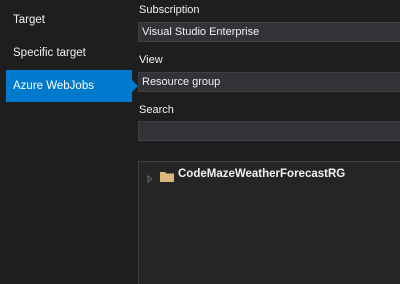 This screenshot has width=400, height=284. Describe the element at coordinates (262, 174) in the screenshot. I see `tree-node-label: CodeMazeWeatherForecastRG` at that location.